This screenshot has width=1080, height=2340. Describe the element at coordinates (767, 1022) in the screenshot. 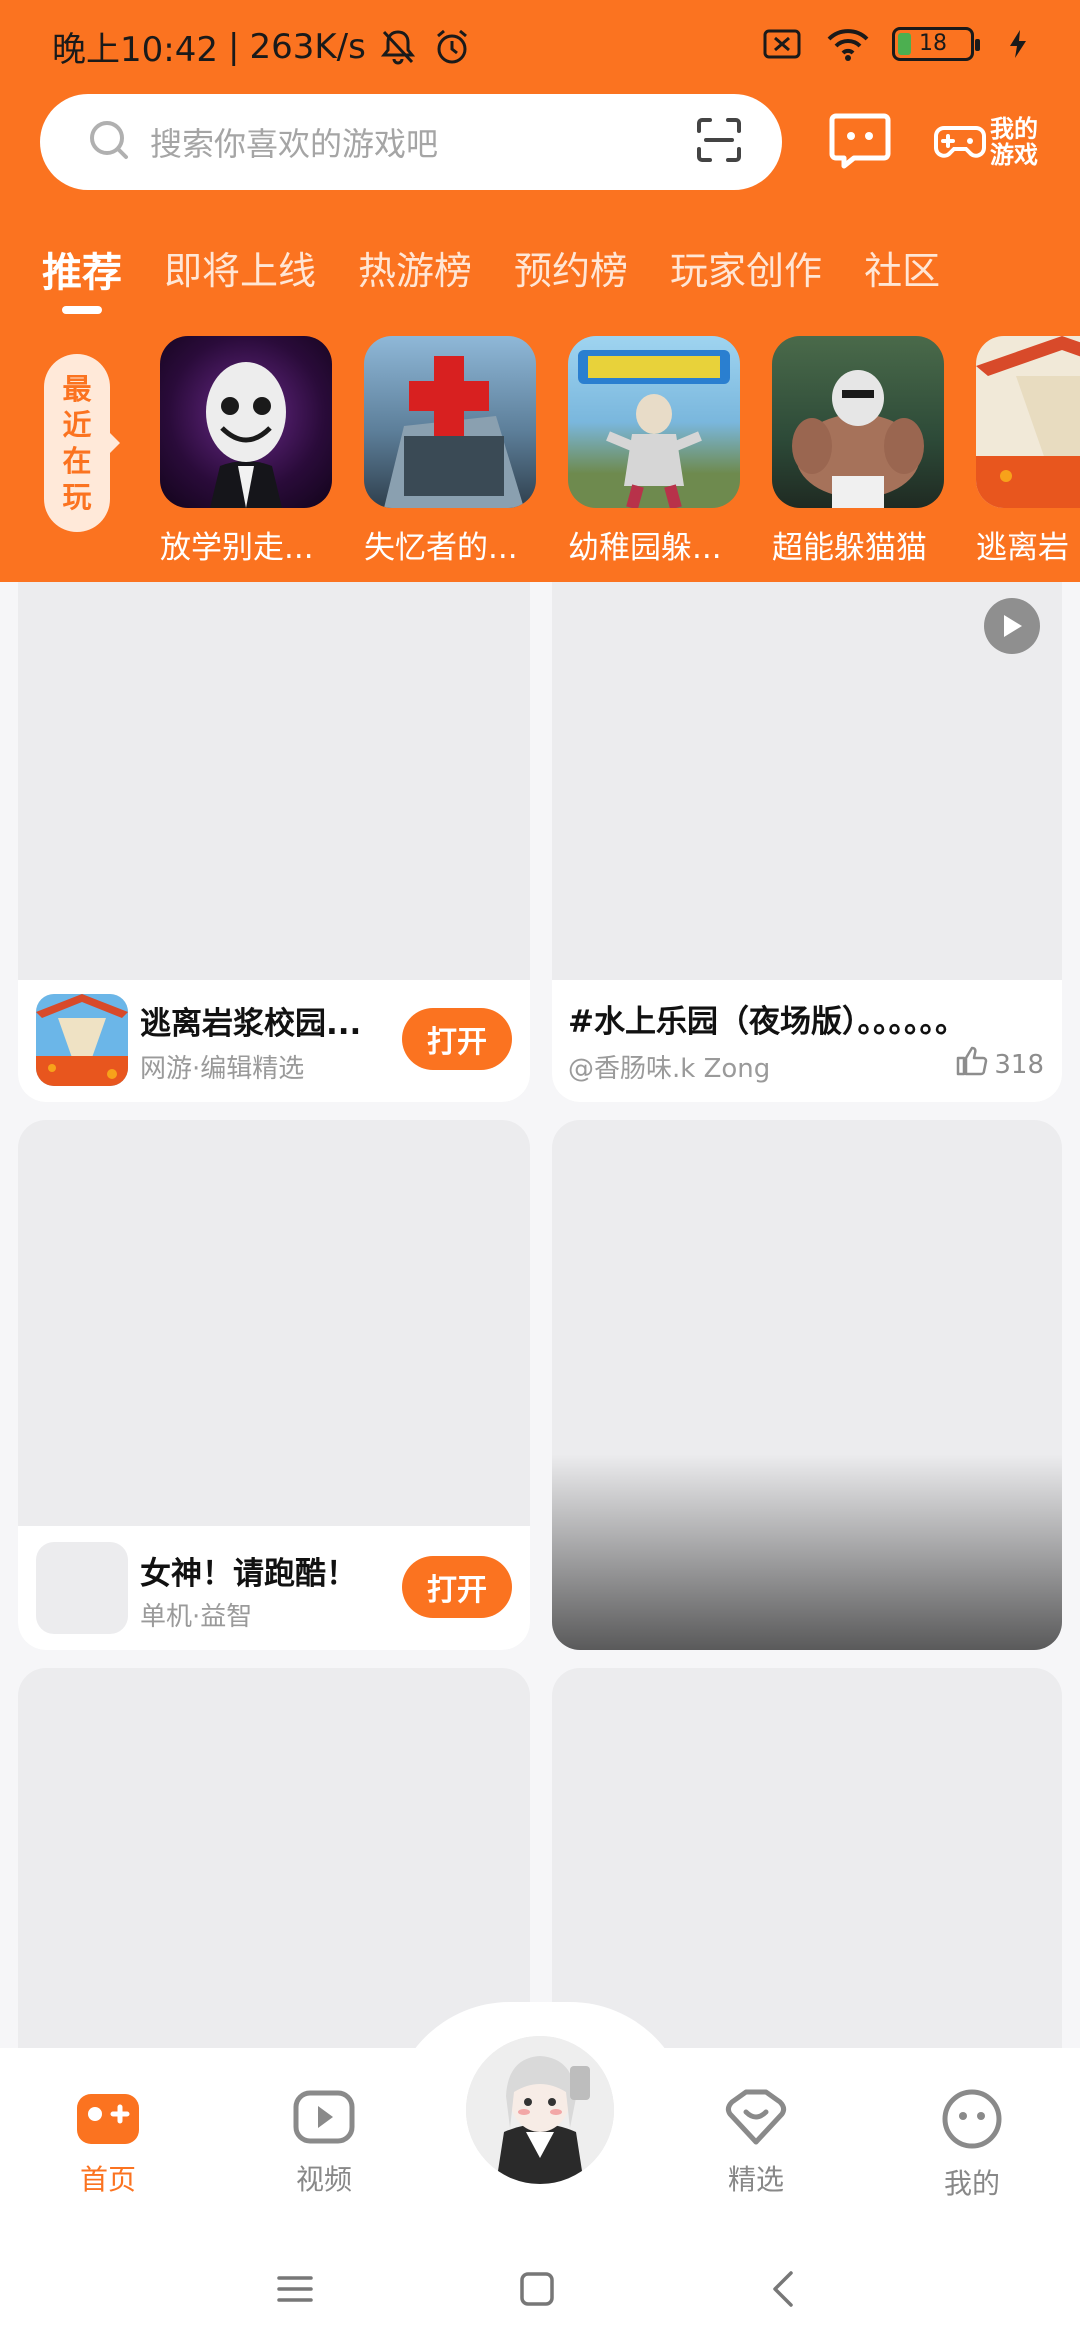

I see `video-title: #水上乐园（夜场版）。。。。。。` at that location.